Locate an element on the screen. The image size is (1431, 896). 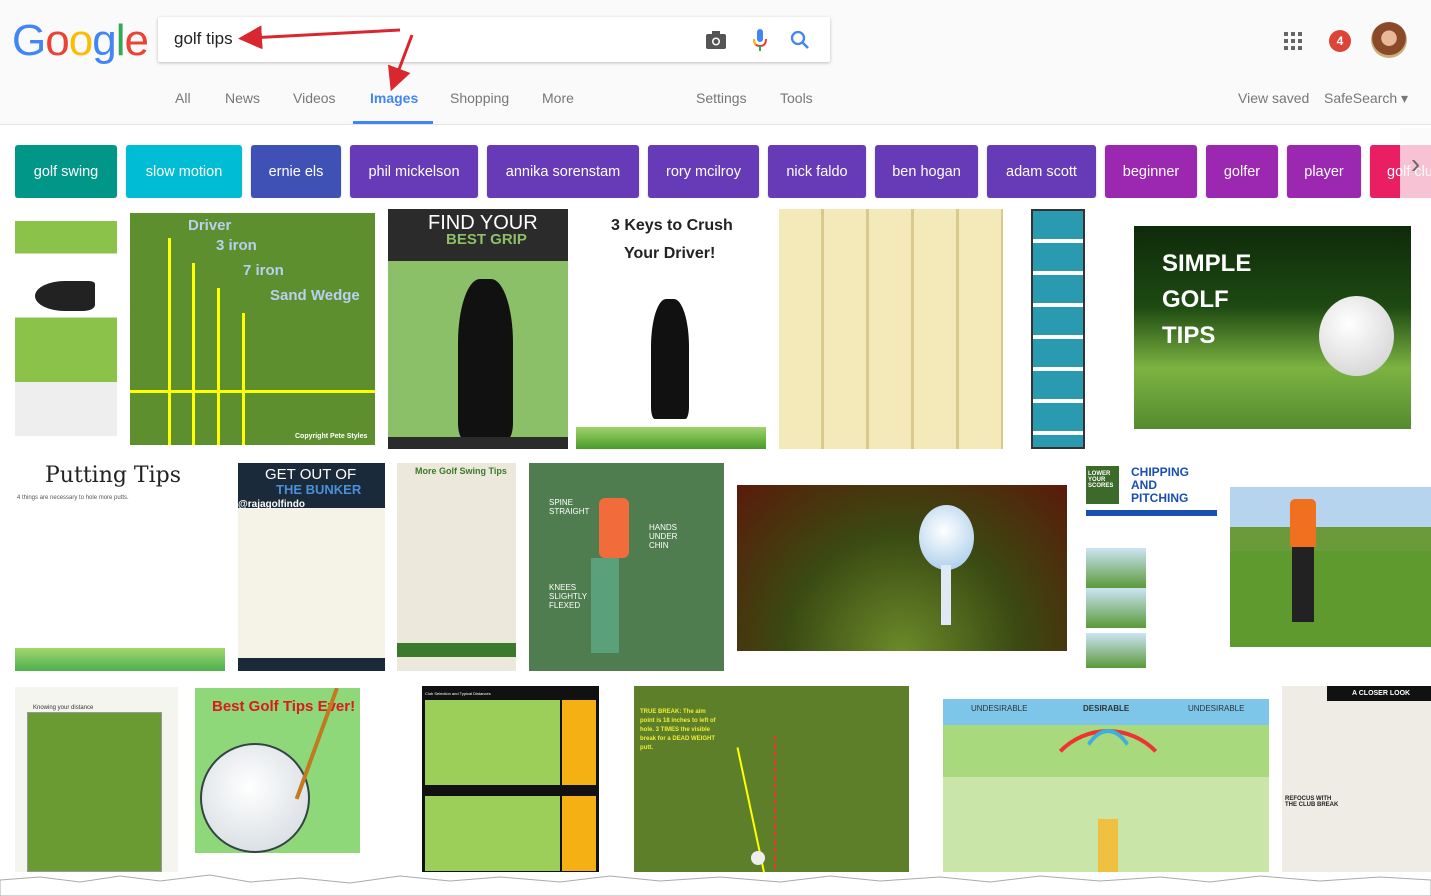
image-label: HANDS UNDER CHIN is located at coordinates (663, 536).